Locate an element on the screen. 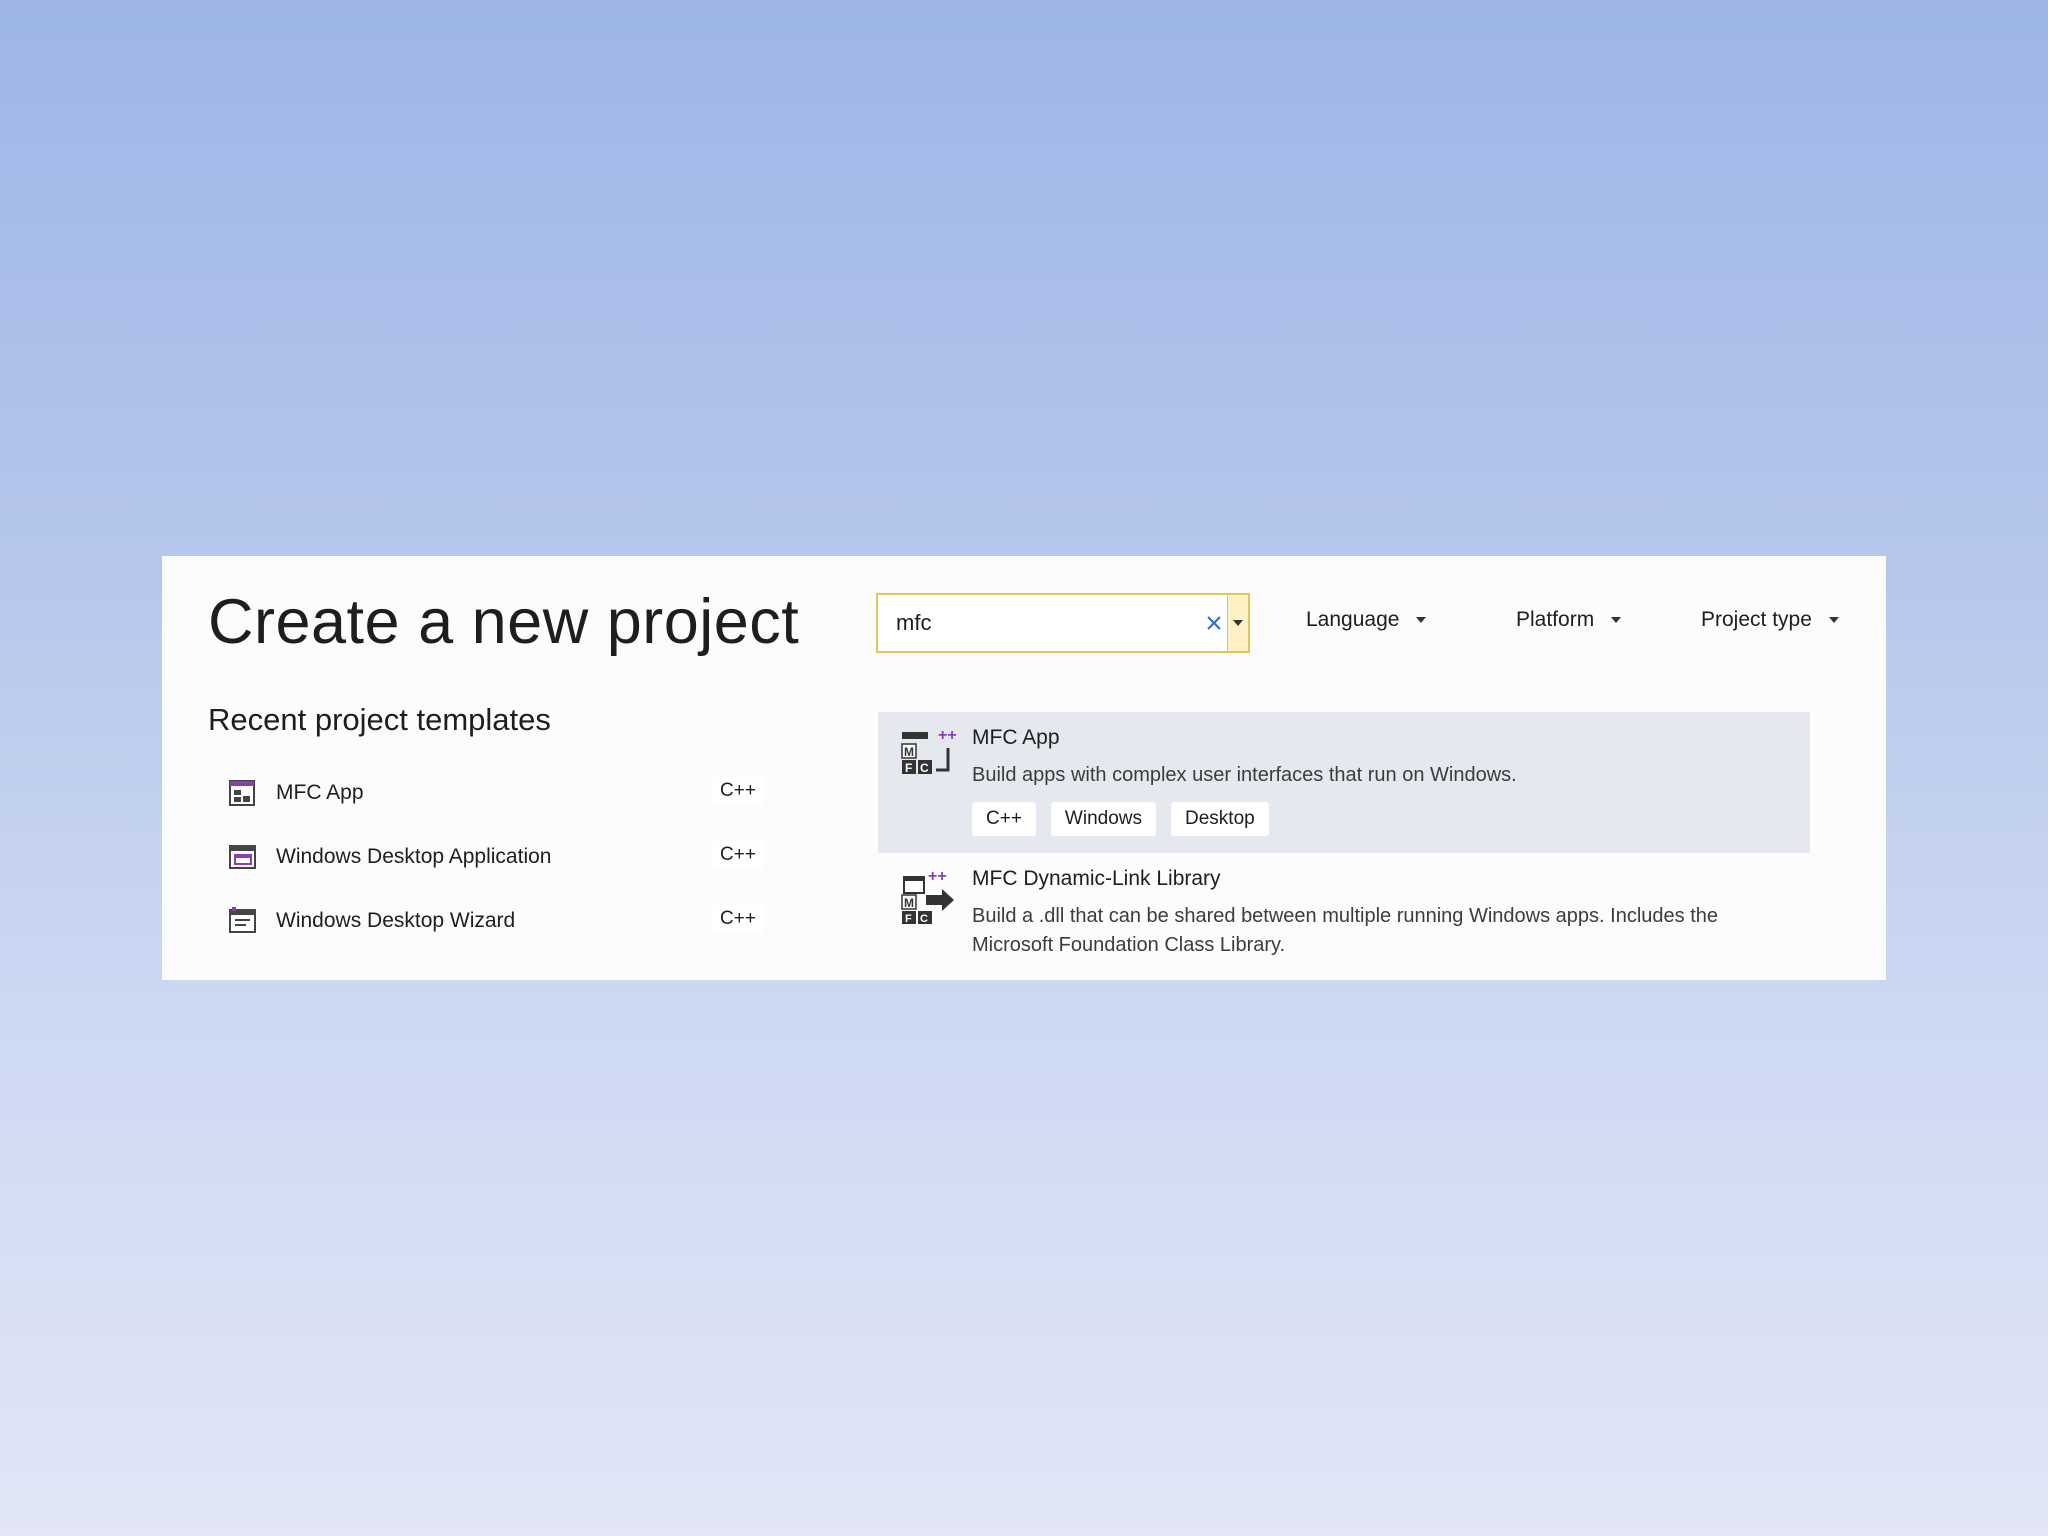  platform-filter-dropdown: Platform is located at coordinates (1569, 620).